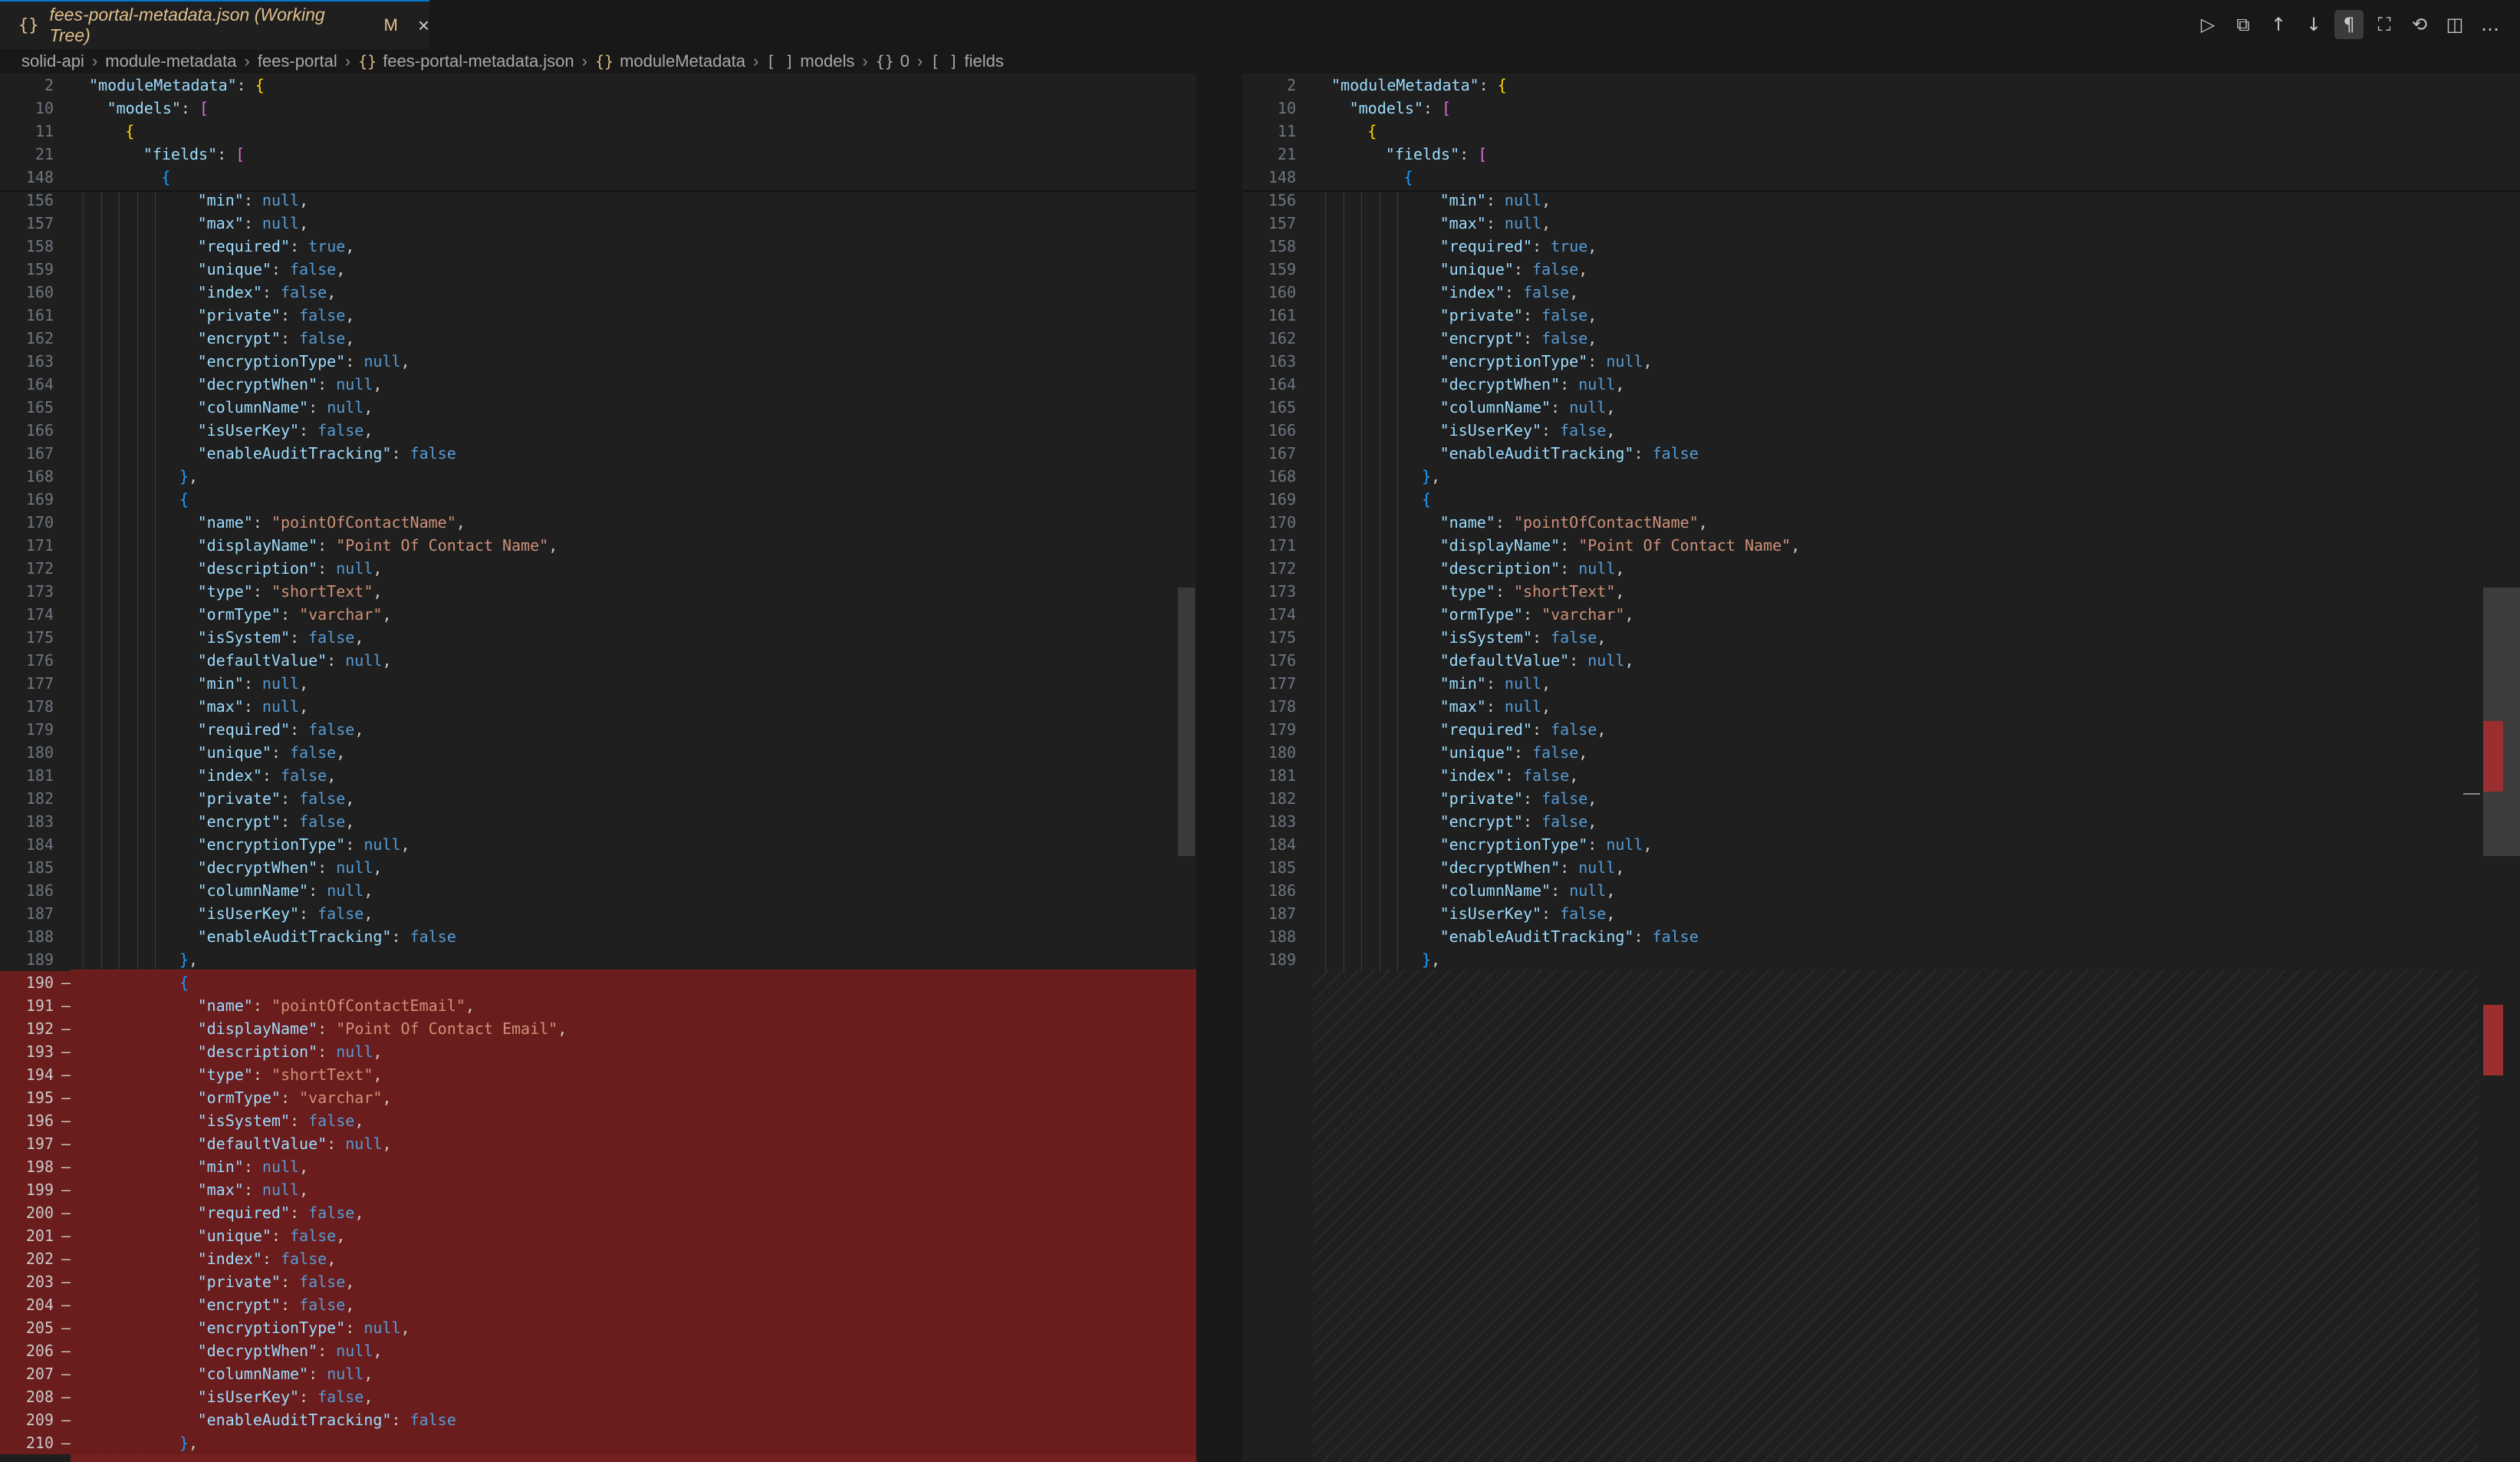 The image size is (2520, 1462). What do you see at coordinates (598, 1143) in the screenshot?
I see `removed-code-line: 197 "defaultValue": null,` at bounding box center [598, 1143].